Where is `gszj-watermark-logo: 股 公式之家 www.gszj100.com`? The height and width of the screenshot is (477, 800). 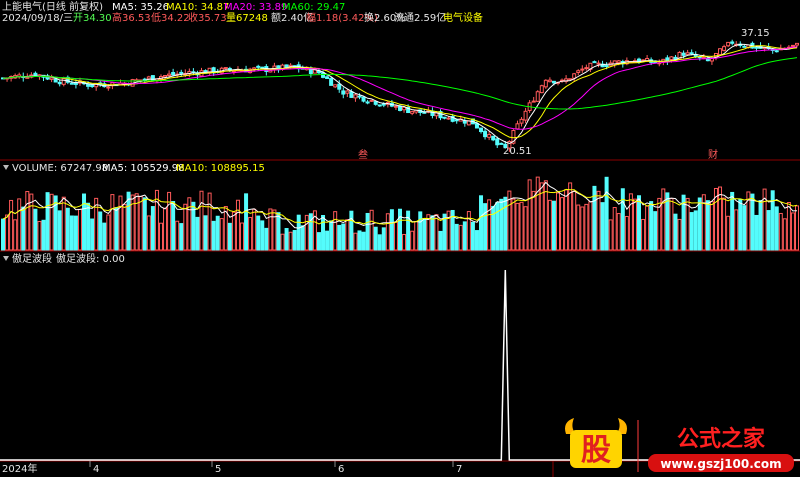 gszj-watermark-logo: 股 公式之家 www.gszj100.com is located at coordinates (678, 445).